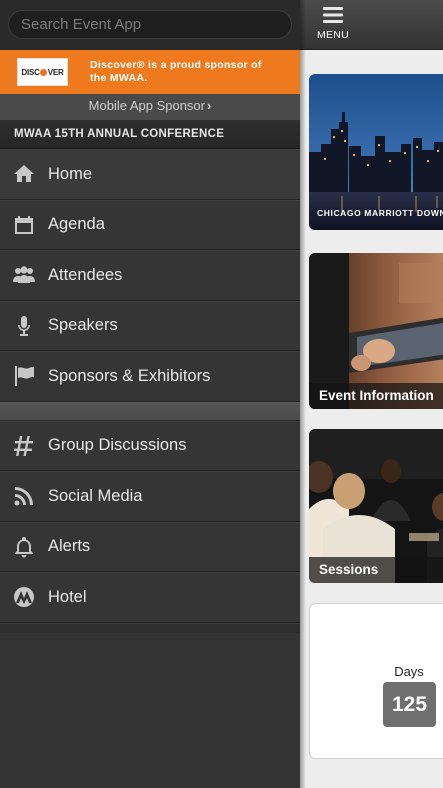 Image resolution: width=443 pixels, height=788 pixels. What do you see at coordinates (24, 446) in the screenshot?
I see `hashtag-icon` at bounding box center [24, 446].